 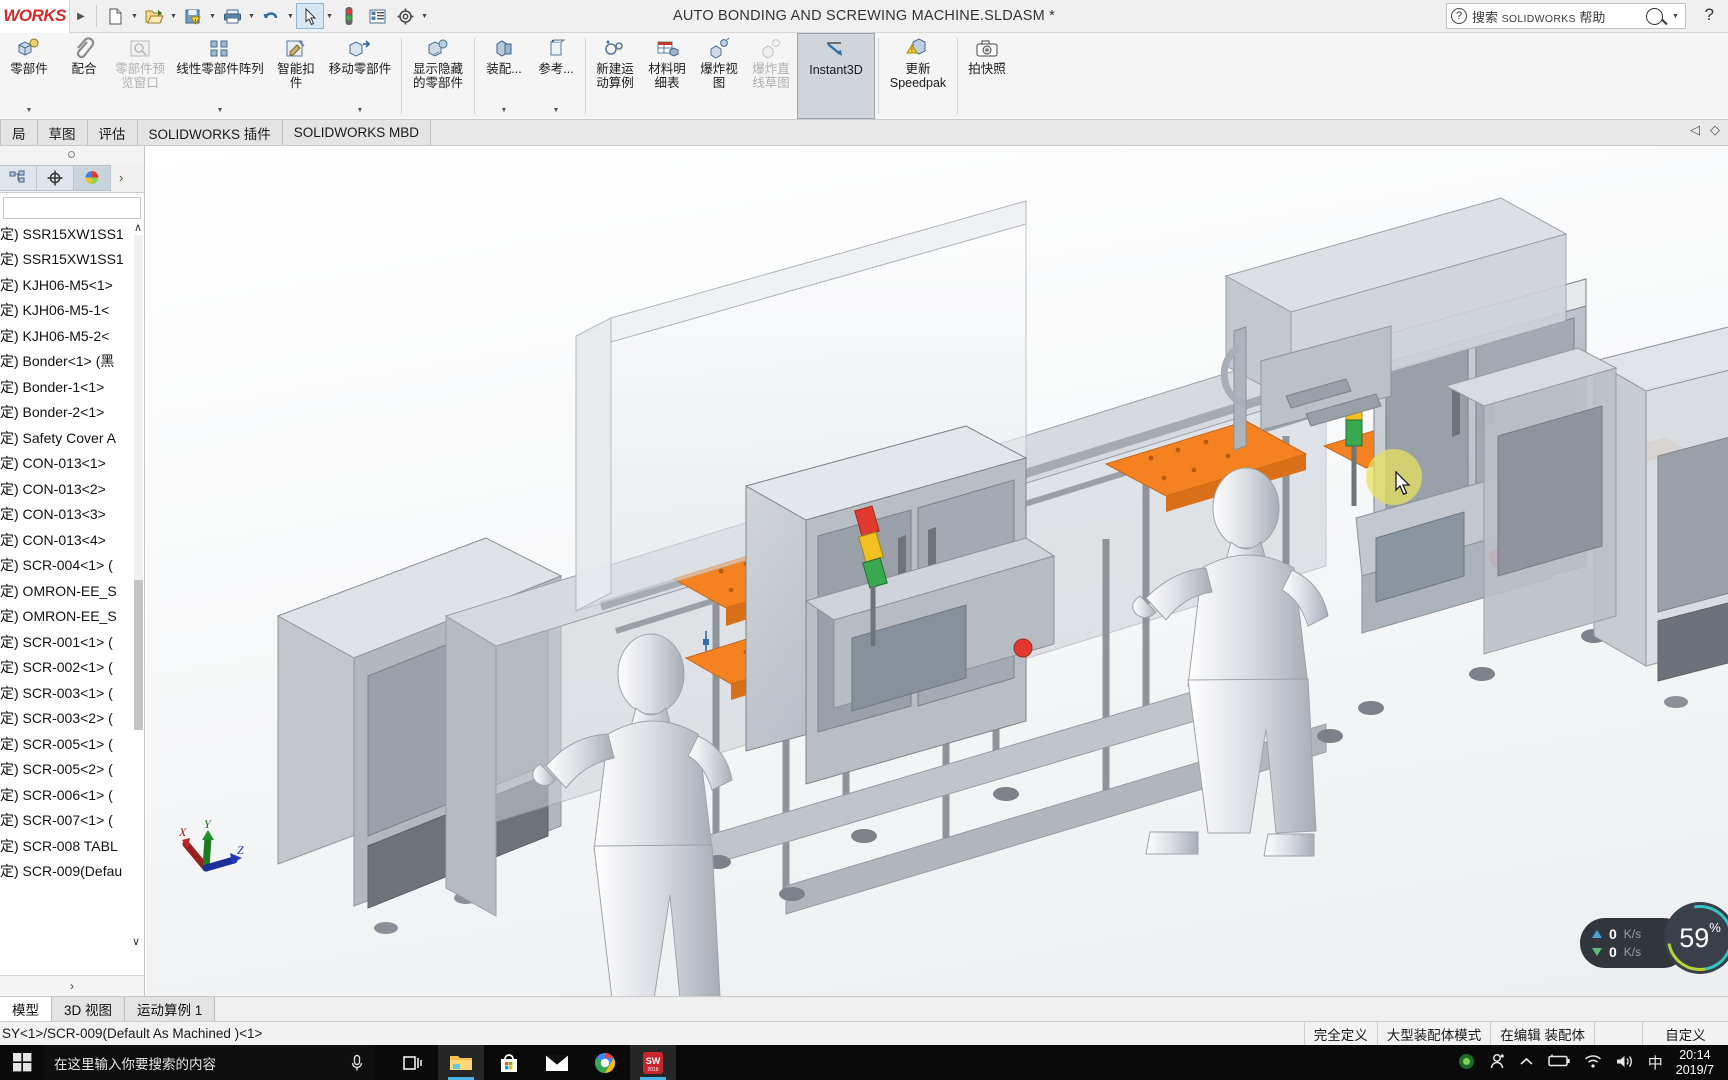 What do you see at coordinates (210, 132) in the screenshot?
I see `tab-solidworks-addins: SOLIDWORKS 插件` at bounding box center [210, 132].